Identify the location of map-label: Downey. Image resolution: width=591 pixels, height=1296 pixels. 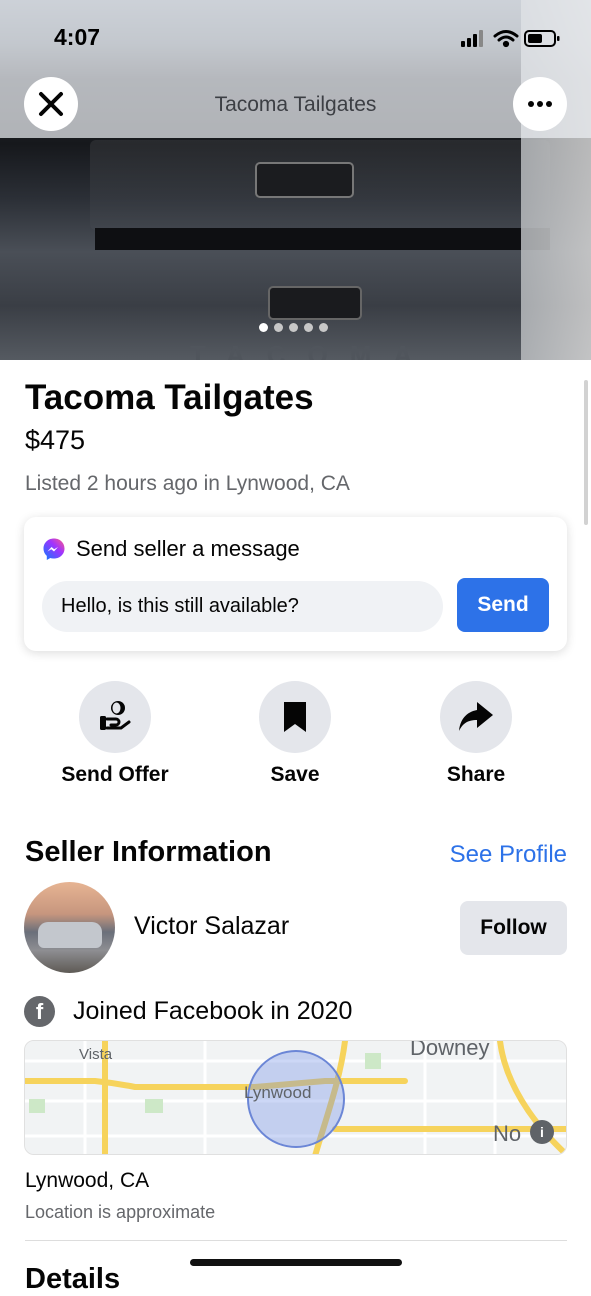
(450, 1050).